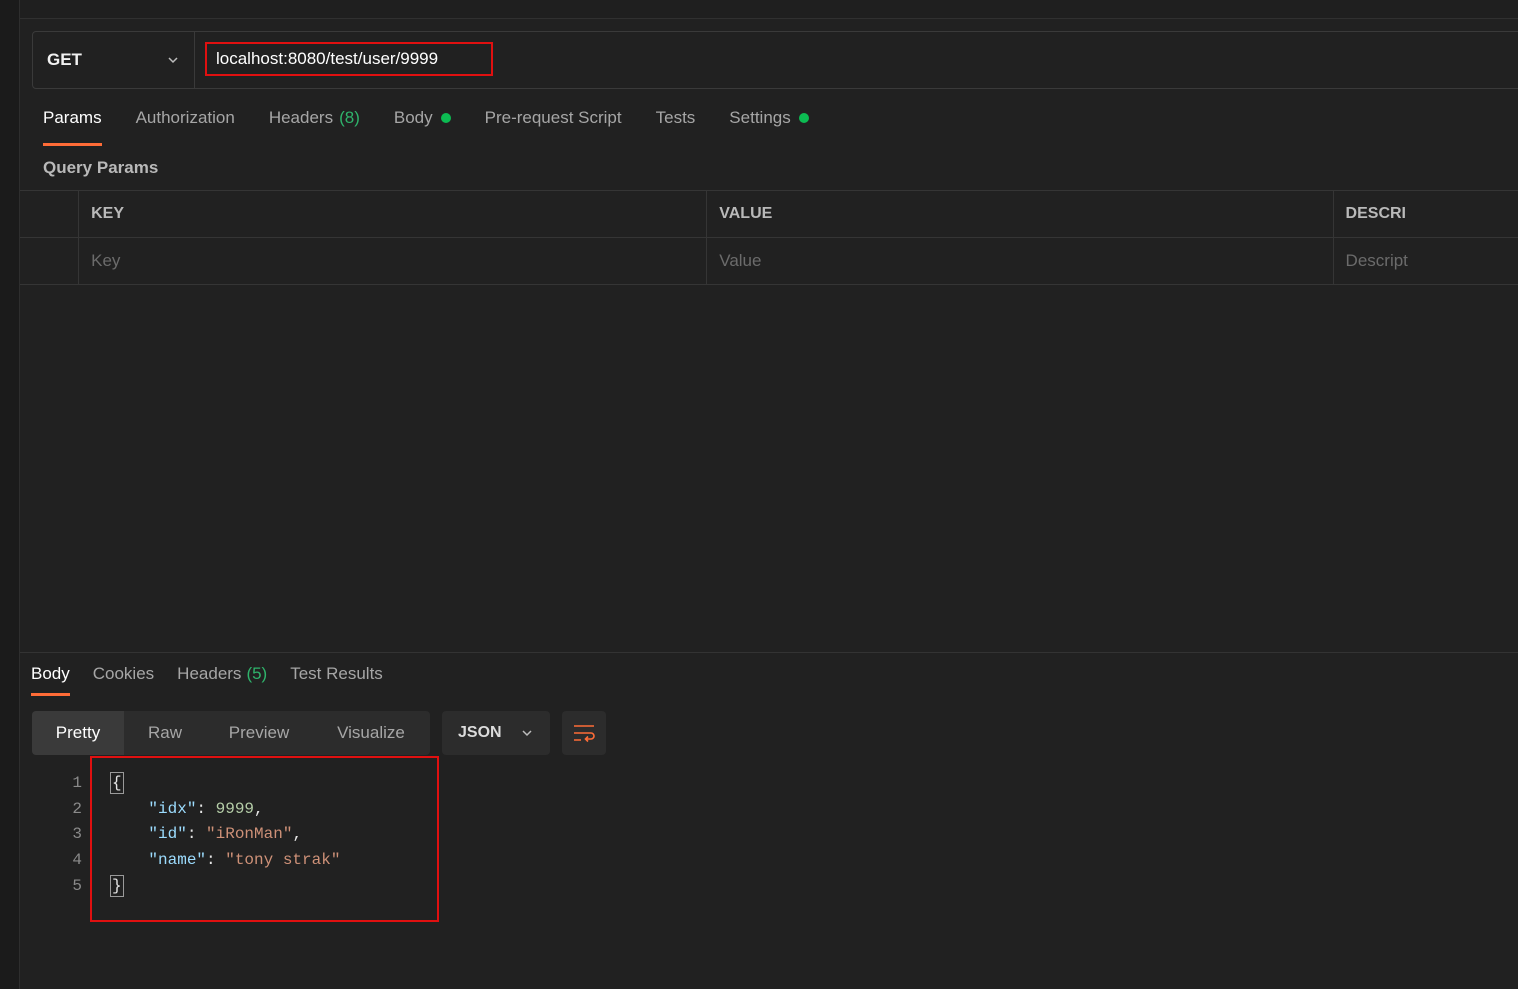 This screenshot has height=989, width=1518. I want to click on tab-authorization: Authorization, so click(185, 127).